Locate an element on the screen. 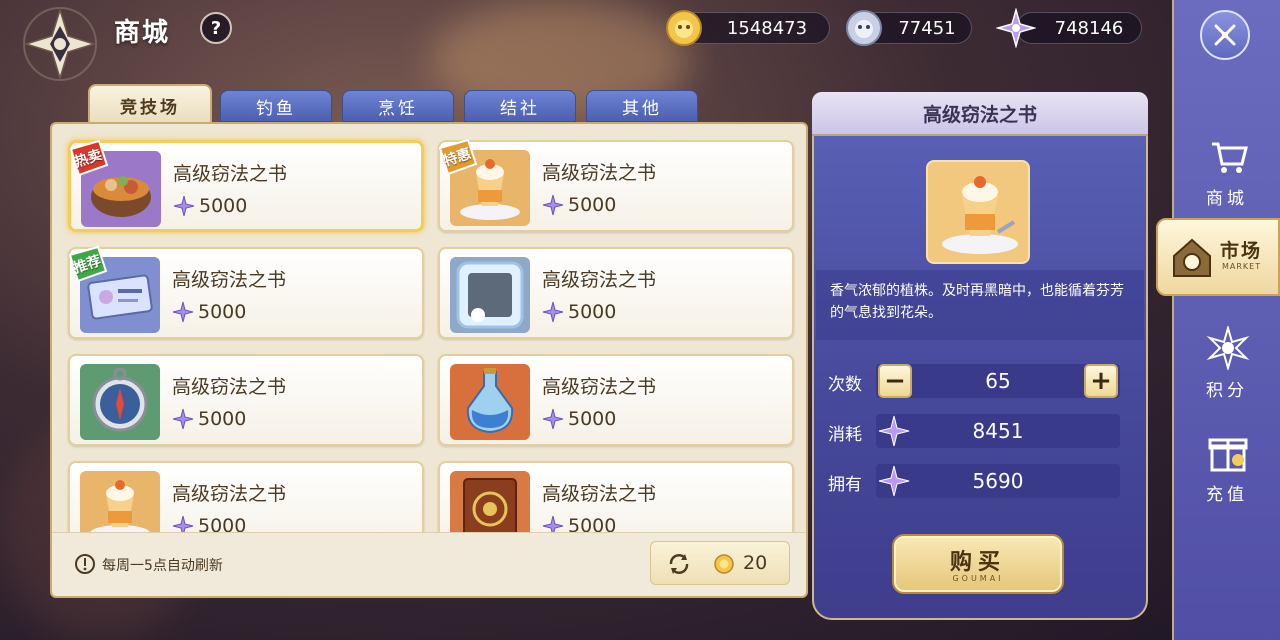  owned-label: 拥有 is located at coordinates (845, 485).